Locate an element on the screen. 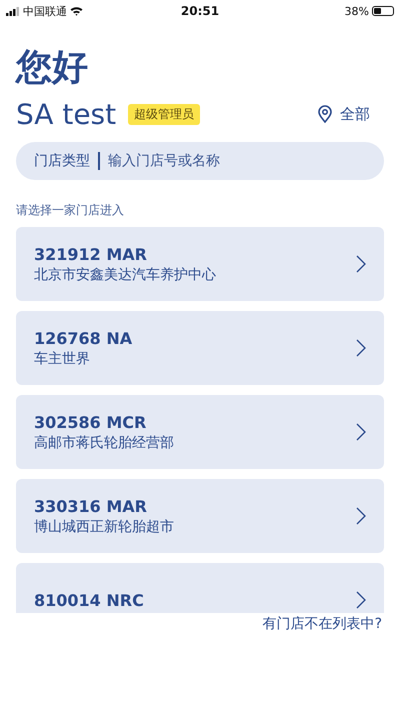 This screenshot has width=400, height=710. wifi-icon is located at coordinates (76, 11).